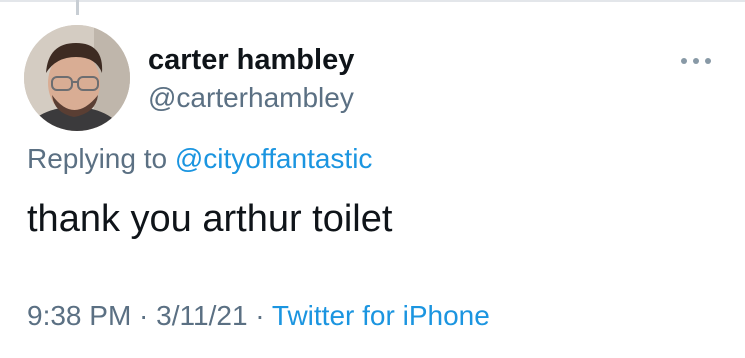  What do you see at coordinates (201, 315) in the screenshot?
I see `tweet-date: 3/11/21` at bounding box center [201, 315].